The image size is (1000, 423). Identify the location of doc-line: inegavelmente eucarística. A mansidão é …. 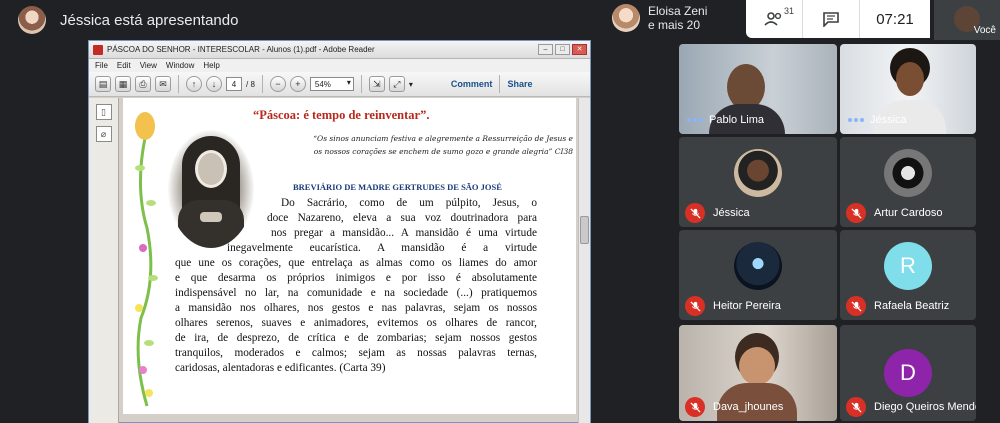
(382, 248).